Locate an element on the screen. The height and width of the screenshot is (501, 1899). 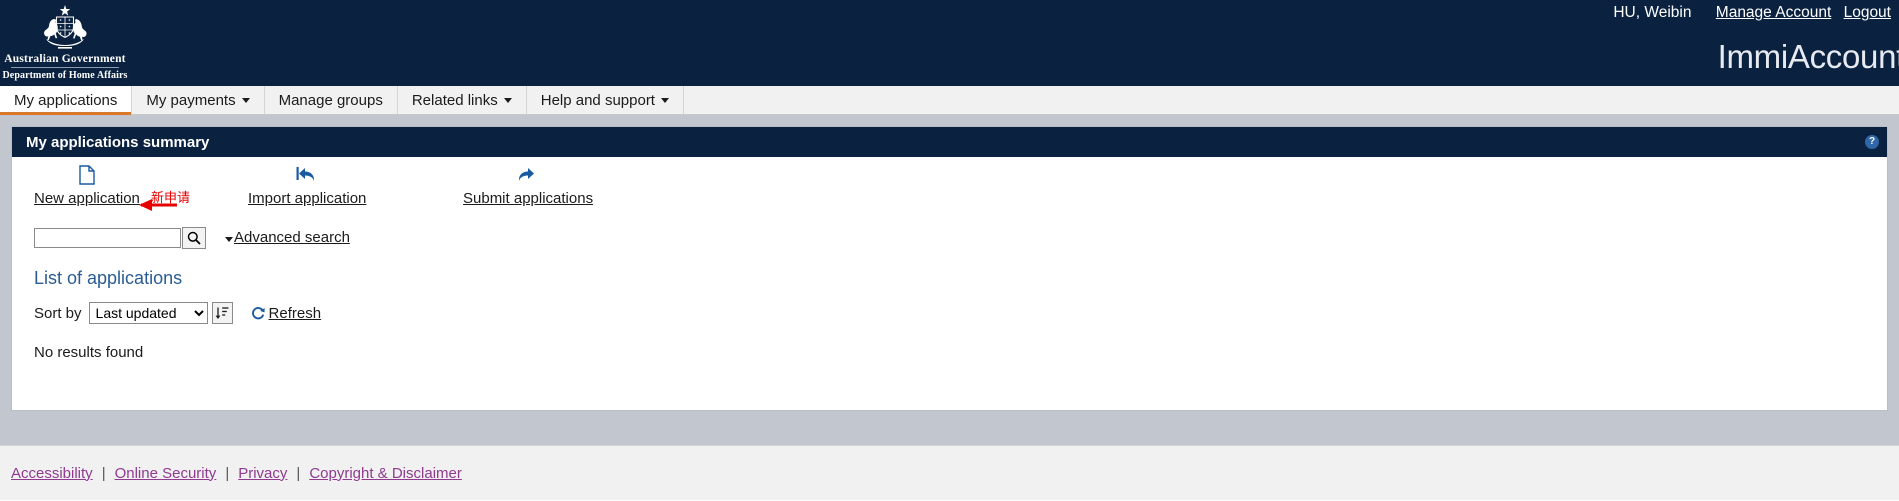
department-name: Department of Home Affairs is located at coordinates (65, 75).